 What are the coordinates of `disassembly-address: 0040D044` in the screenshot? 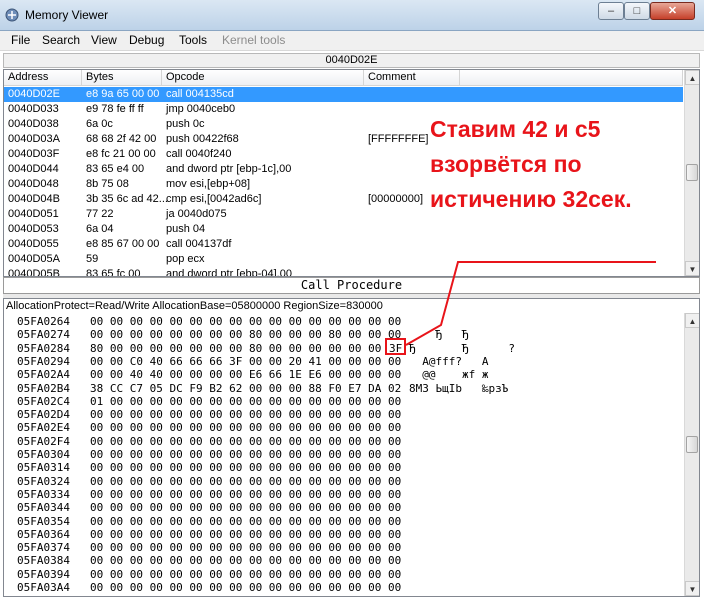 It's located at (33, 169).